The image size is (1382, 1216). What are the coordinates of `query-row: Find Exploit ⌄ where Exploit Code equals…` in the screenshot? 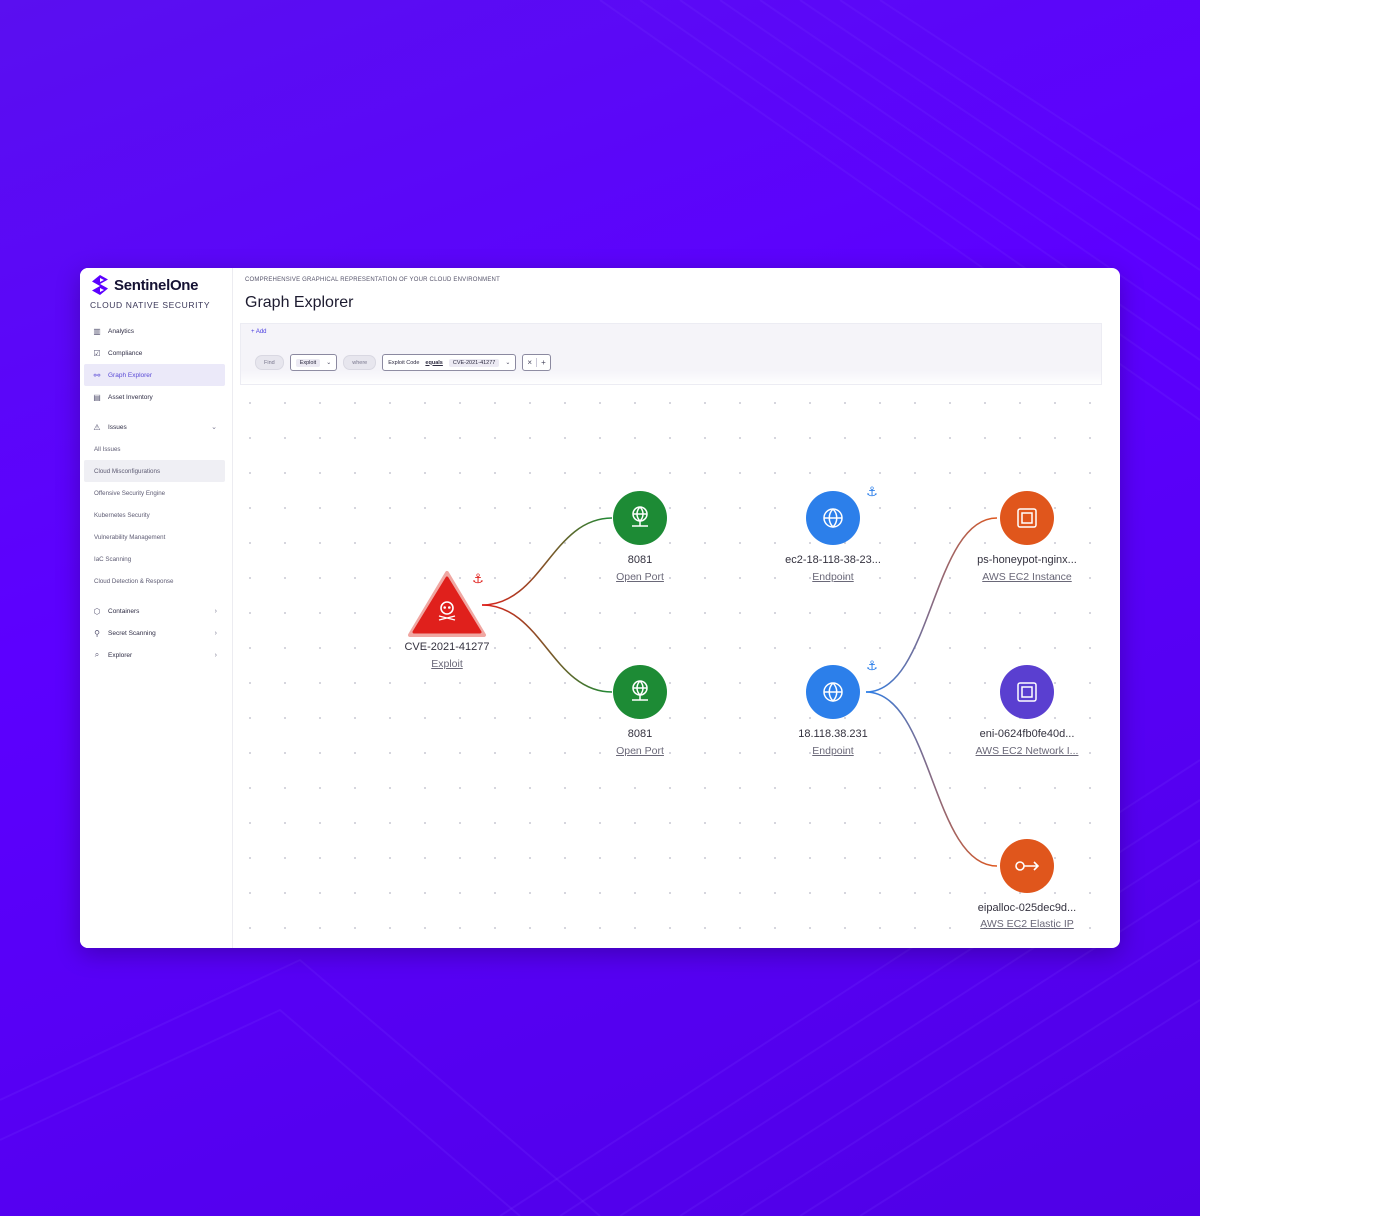 It's located at (403, 362).